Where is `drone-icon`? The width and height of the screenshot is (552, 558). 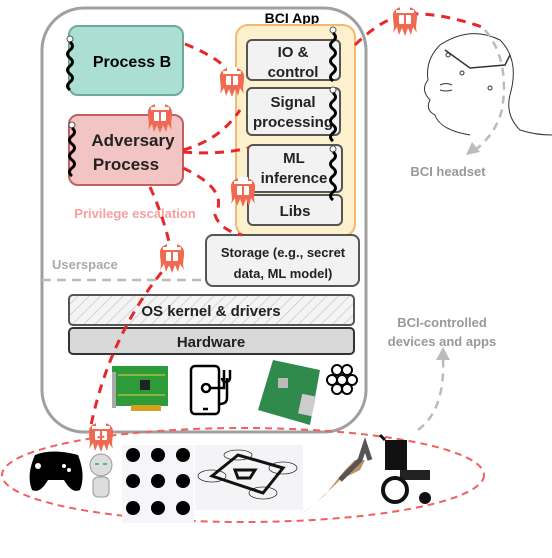 drone-icon is located at coordinates (249, 477).